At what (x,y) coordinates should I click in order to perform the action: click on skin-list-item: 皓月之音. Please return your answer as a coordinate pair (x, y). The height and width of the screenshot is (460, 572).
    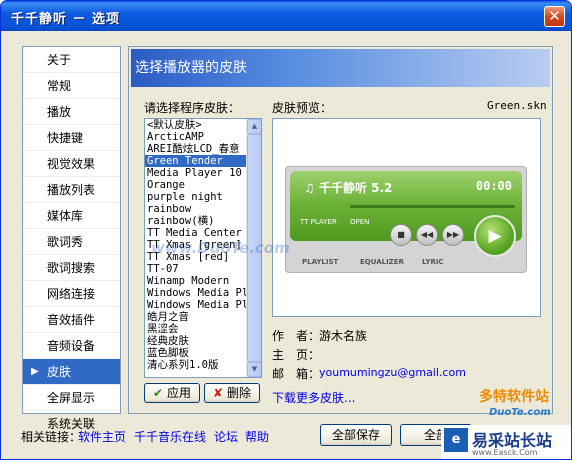
    Looking at the image, I should click on (196, 317).